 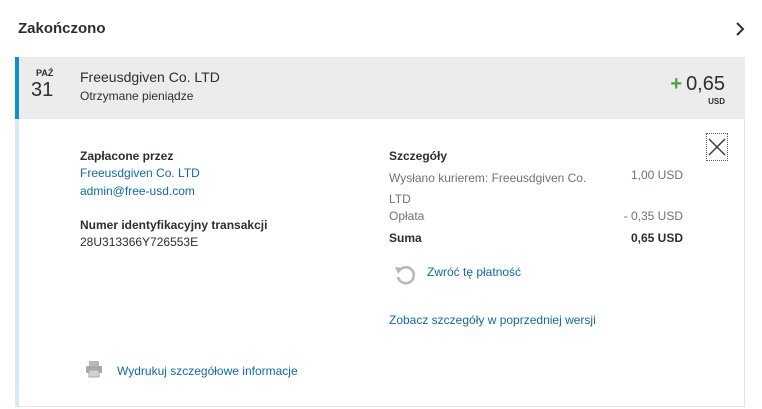 I want to click on fee-label: Opłata, so click(x=407, y=216).